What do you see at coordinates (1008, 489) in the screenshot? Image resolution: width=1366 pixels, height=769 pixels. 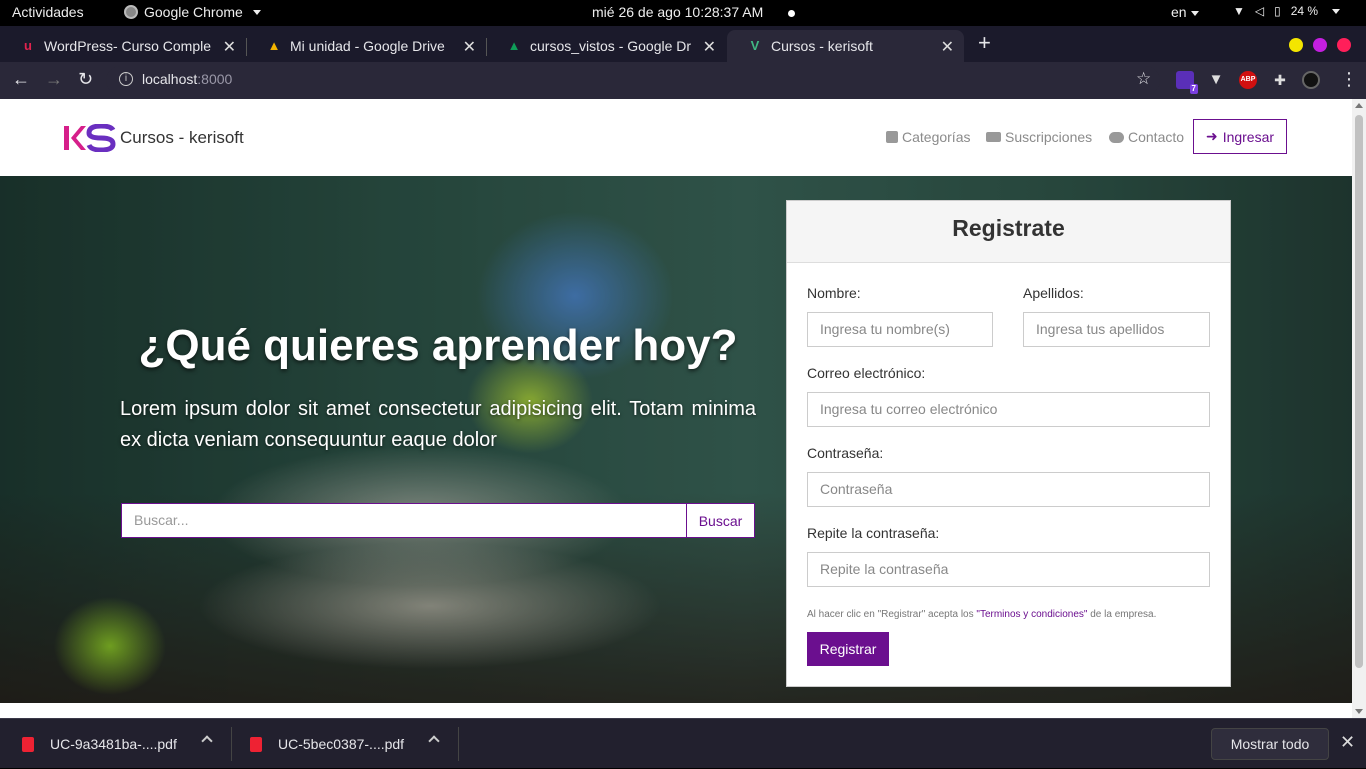 I see `password-field: Contraseña` at bounding box center [1008, 489].